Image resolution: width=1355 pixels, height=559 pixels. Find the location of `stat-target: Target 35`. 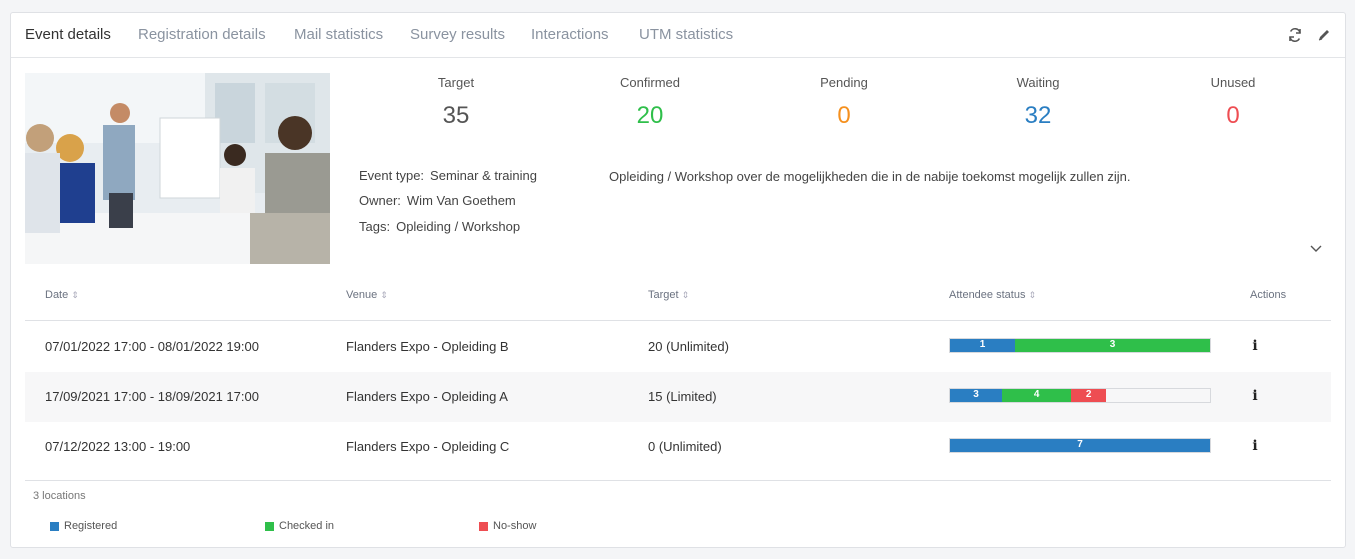

stat-target: Target 35 is located at coordinates (456, 102).